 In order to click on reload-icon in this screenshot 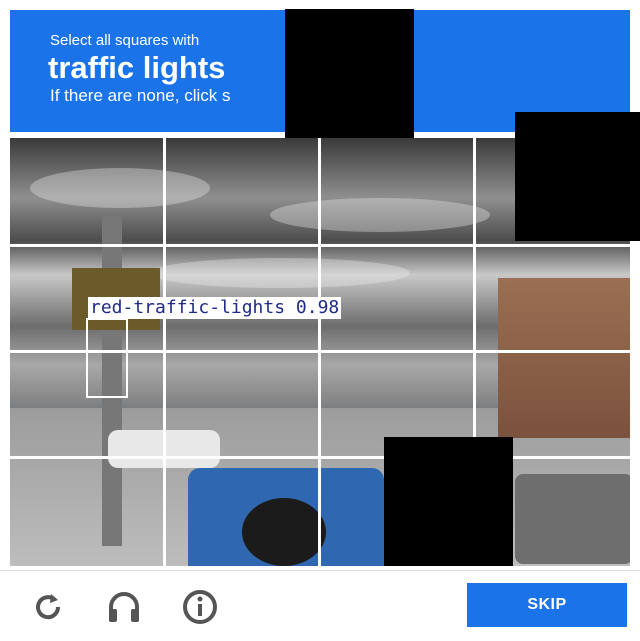, I will do `click(48, 607)`.